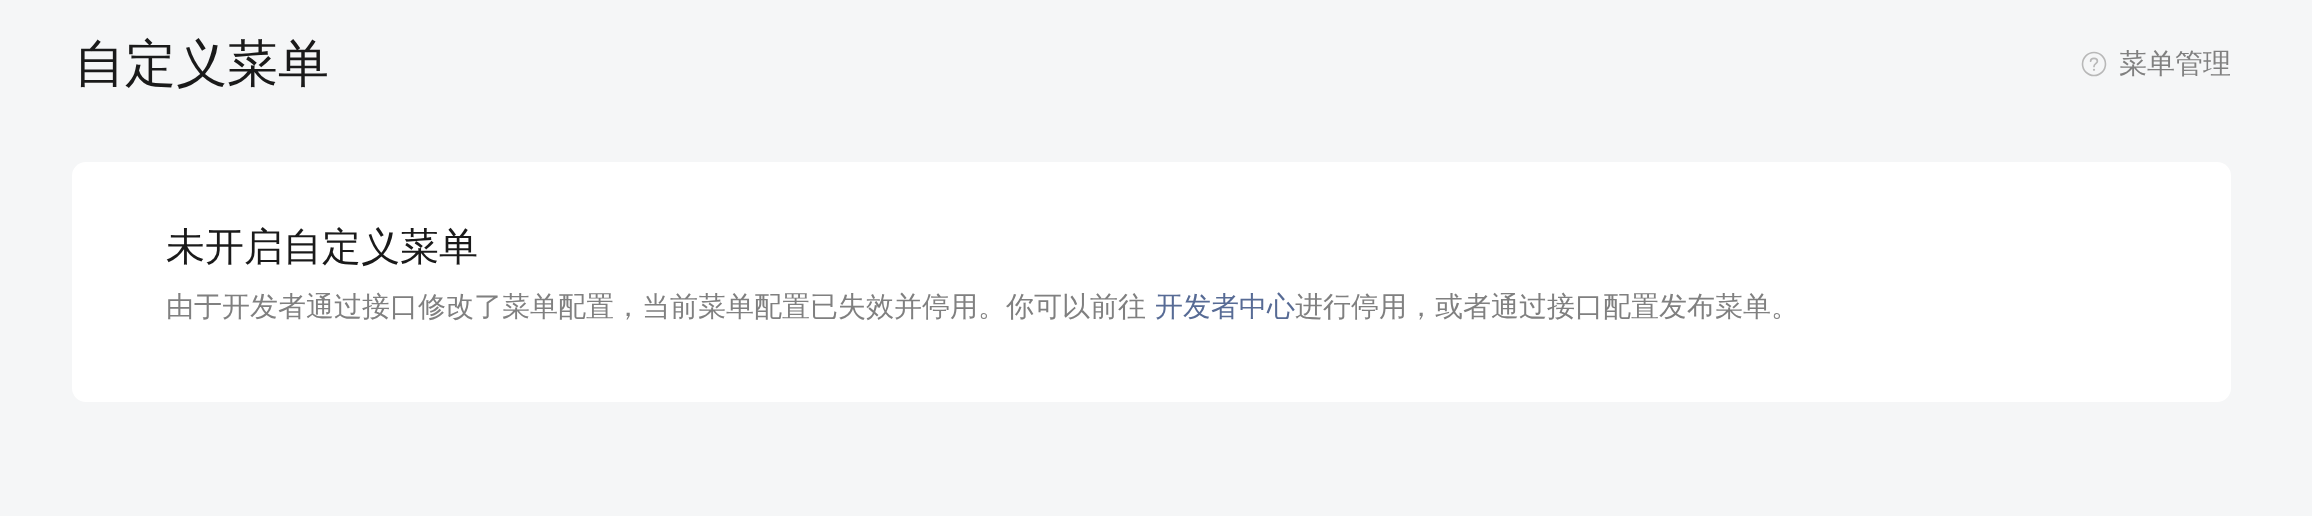 Image resolution: width=2312 pixels, height=516 pixels. I want to click on help-icon, so click(2094, 64).